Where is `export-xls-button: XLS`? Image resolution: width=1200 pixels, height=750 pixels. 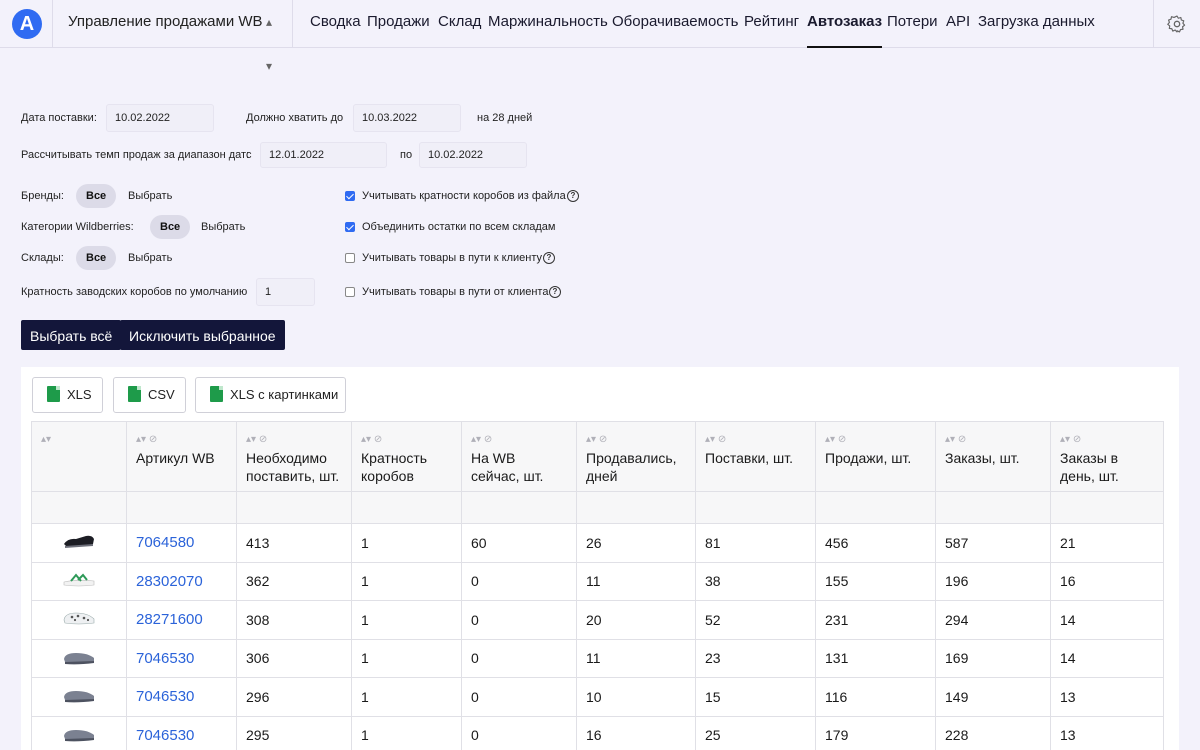
export-xls-button: XLS is located at coordinates (67, 395).